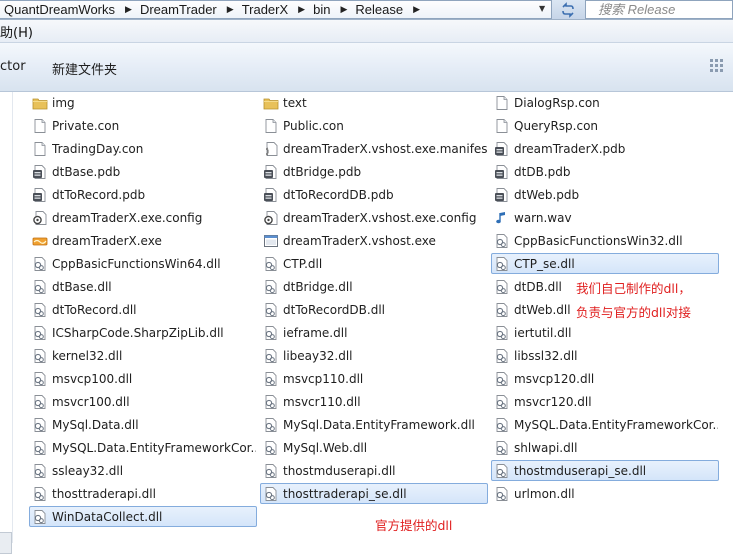 Image resolution: width=733 pixels, height=554 pixels. I want to click on breadcrumb-item-quantdreamworks: QuantDreamWorks, so click(57, 9).